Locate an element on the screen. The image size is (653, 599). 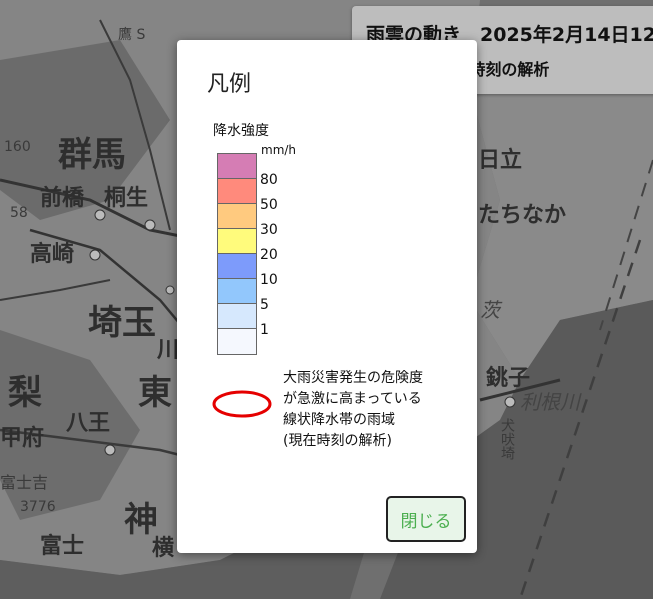
map-label-kana: 神 is located at coordinates (141, 520).